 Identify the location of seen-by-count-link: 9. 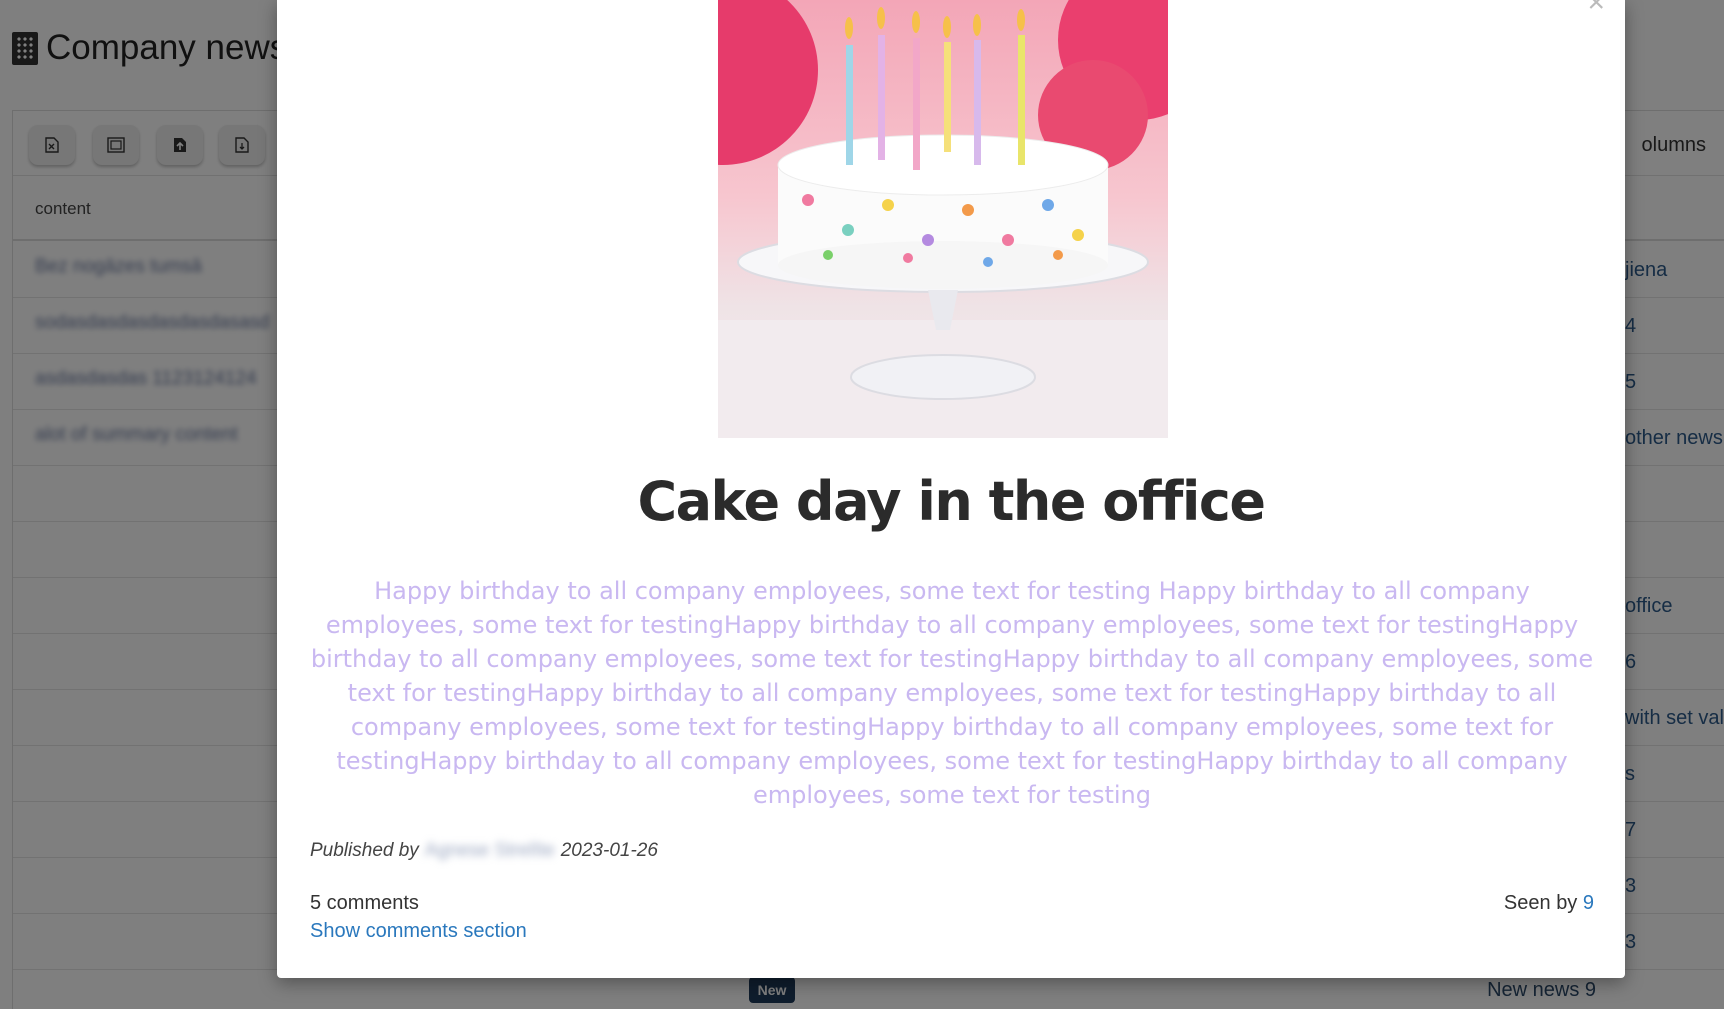
(1588, 903).